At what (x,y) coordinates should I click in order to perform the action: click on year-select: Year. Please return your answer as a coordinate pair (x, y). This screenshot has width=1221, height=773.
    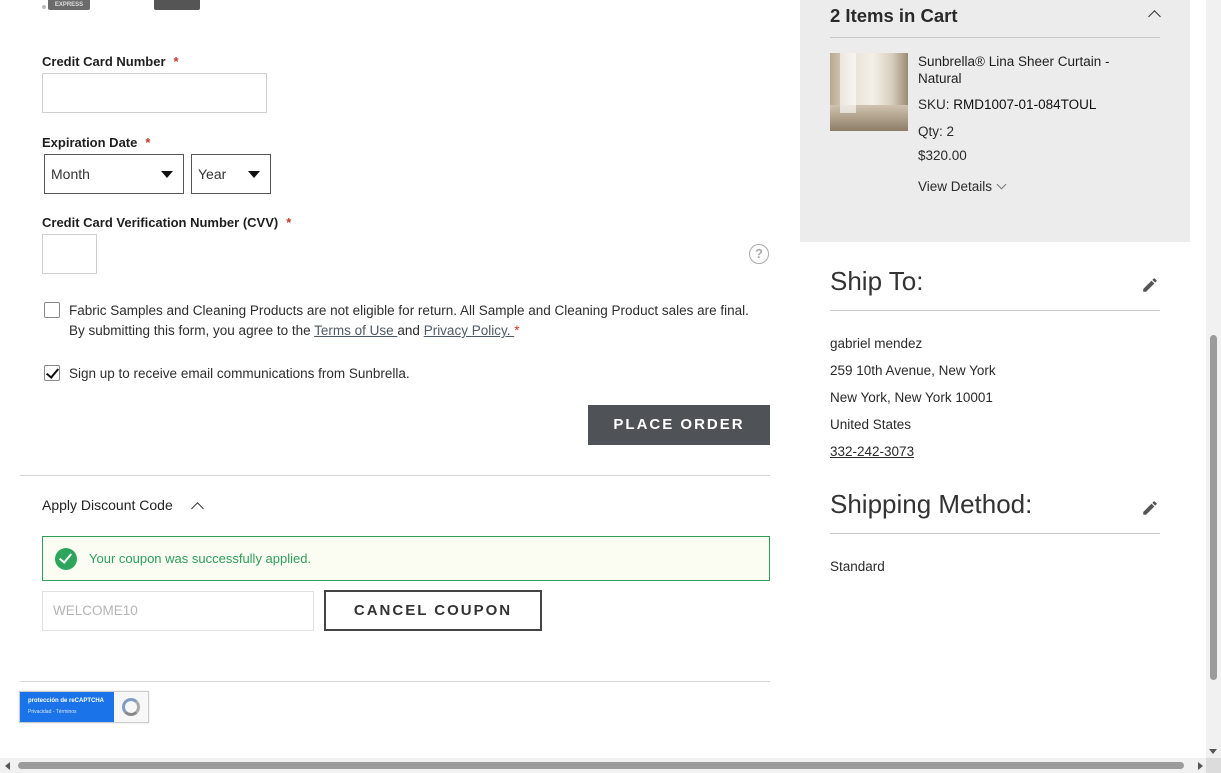
    Looking at the image, I should click on (231, 174).